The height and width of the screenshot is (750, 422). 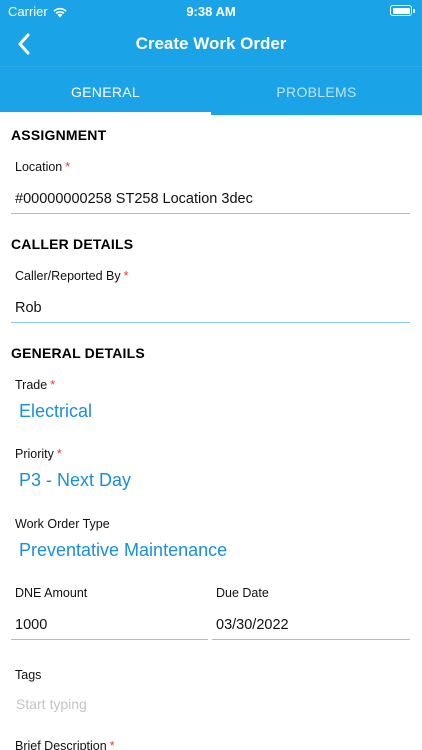 What do you see at coordinates (72, 244) in the screenshot?
I see `section-caller-title: CALLER DETAILS` at bounding box center [72, 244].